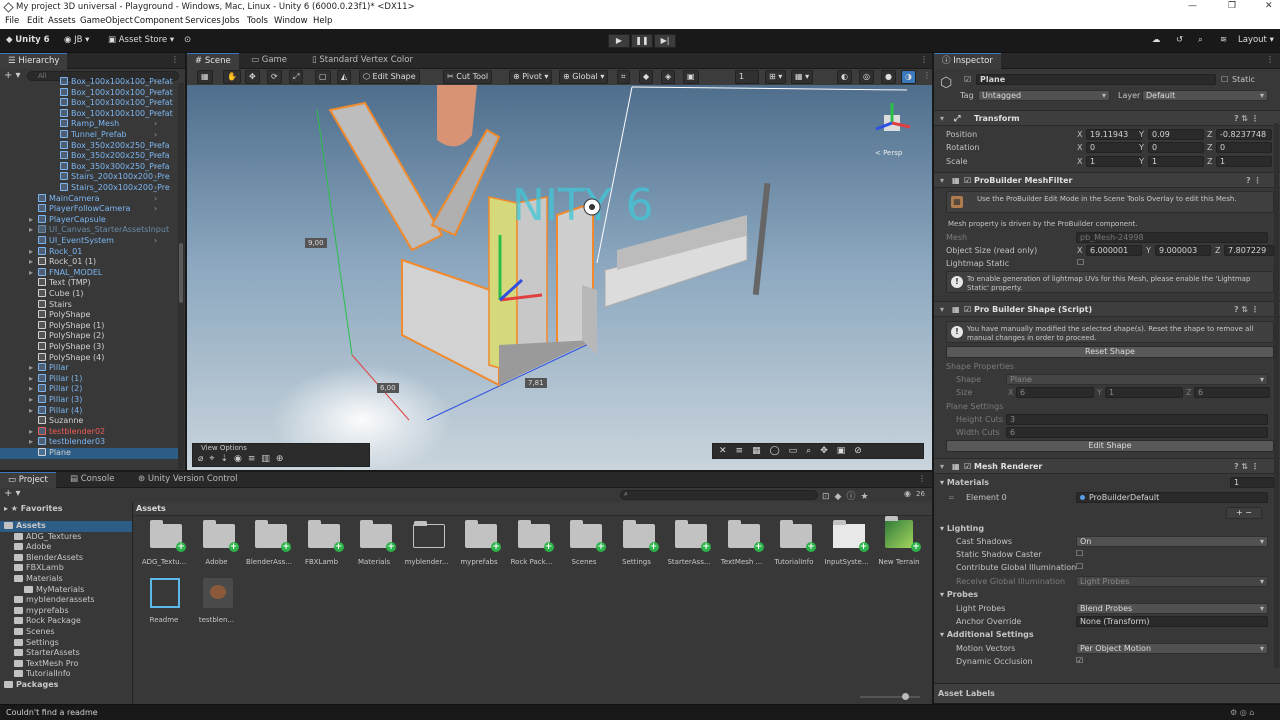  Describe the element at coordinates (1270, 59) in the screenshot. I see `inspector-more-icon: ⋮` at that location.